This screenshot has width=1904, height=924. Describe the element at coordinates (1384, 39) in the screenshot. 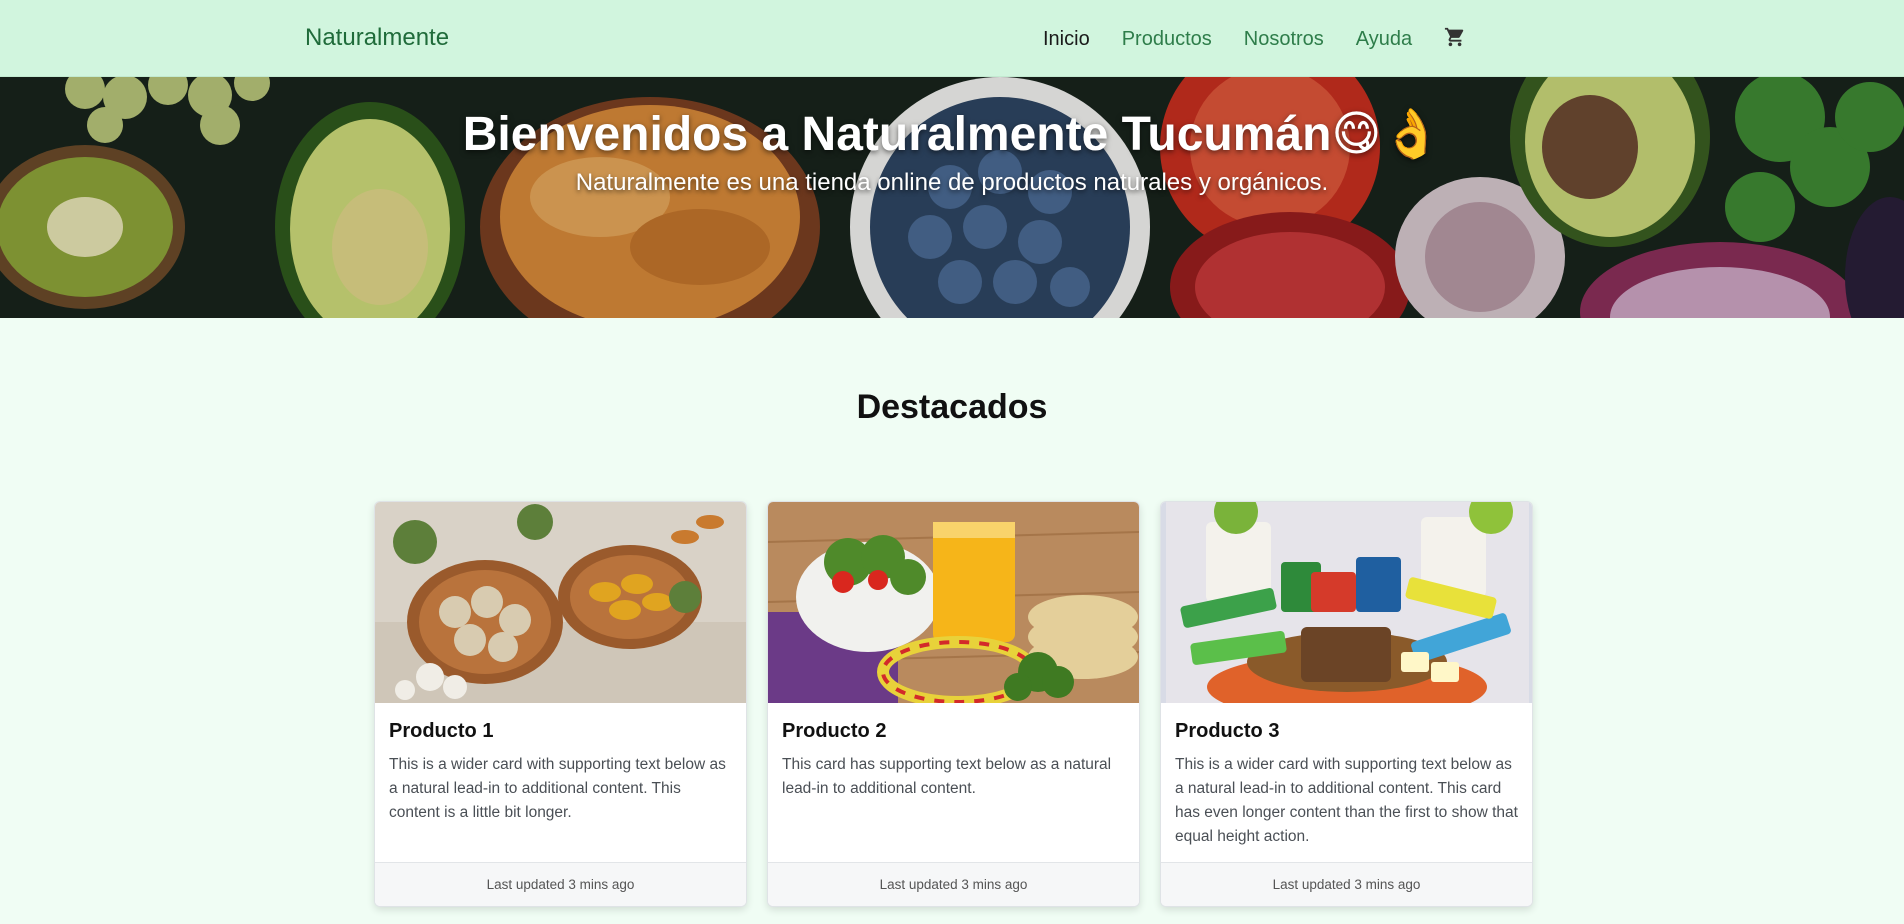

I see `nav-link-ayuda: Ayuda` at that location.